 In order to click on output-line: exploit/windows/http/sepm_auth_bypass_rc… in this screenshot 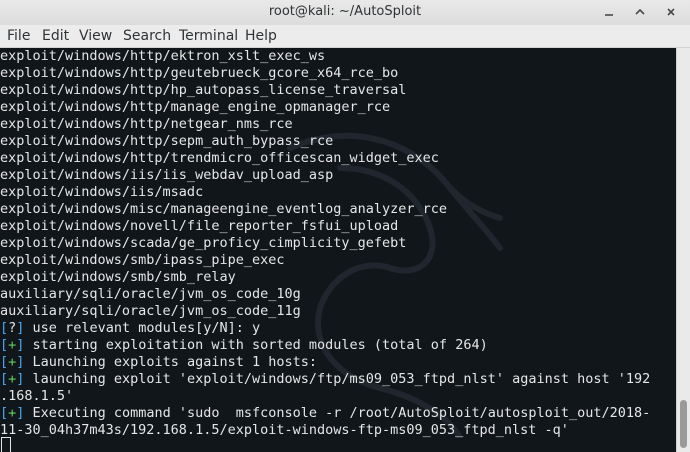, I will do `click(167, 141)`.